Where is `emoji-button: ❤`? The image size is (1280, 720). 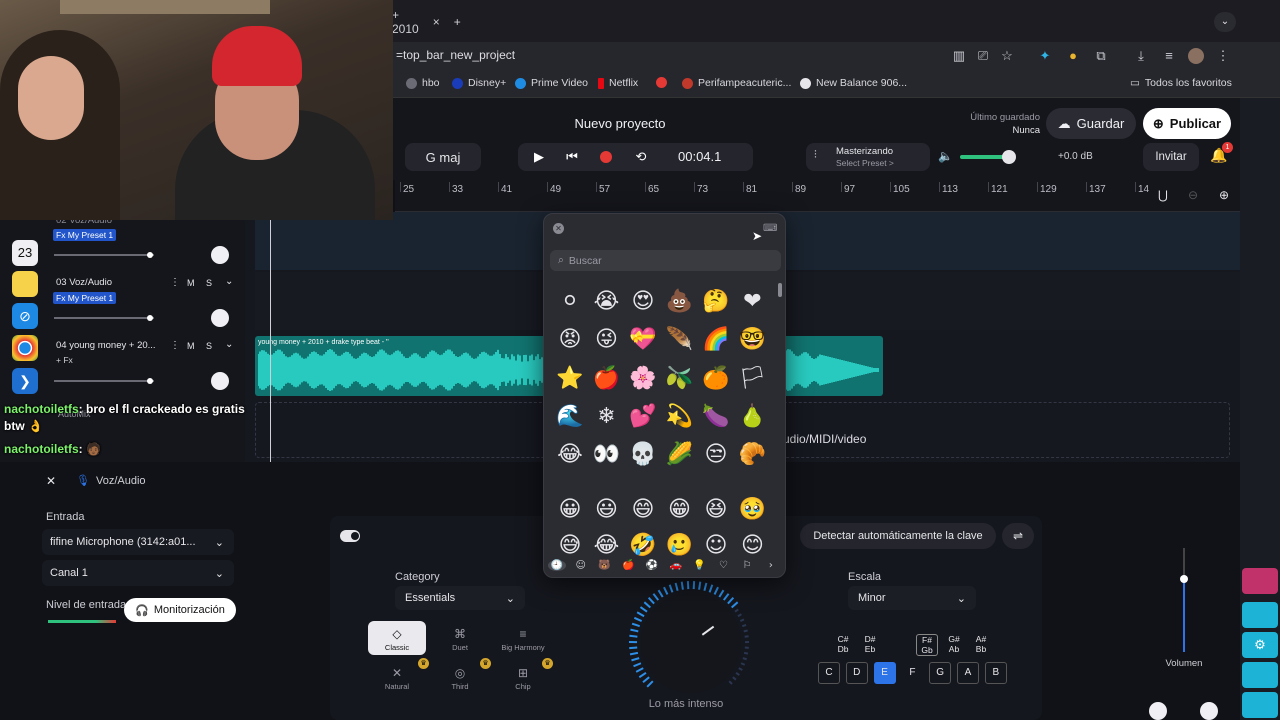
emoji-button: ❤ is located at coordinates (753, 302).